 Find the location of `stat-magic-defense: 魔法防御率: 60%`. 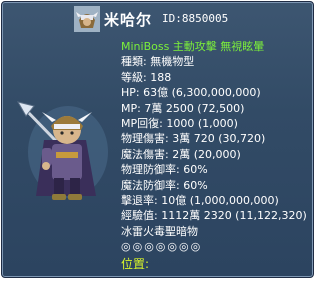

stat-magic-defense: 魔法防御率: 60% is located at coordinates (164, 185).